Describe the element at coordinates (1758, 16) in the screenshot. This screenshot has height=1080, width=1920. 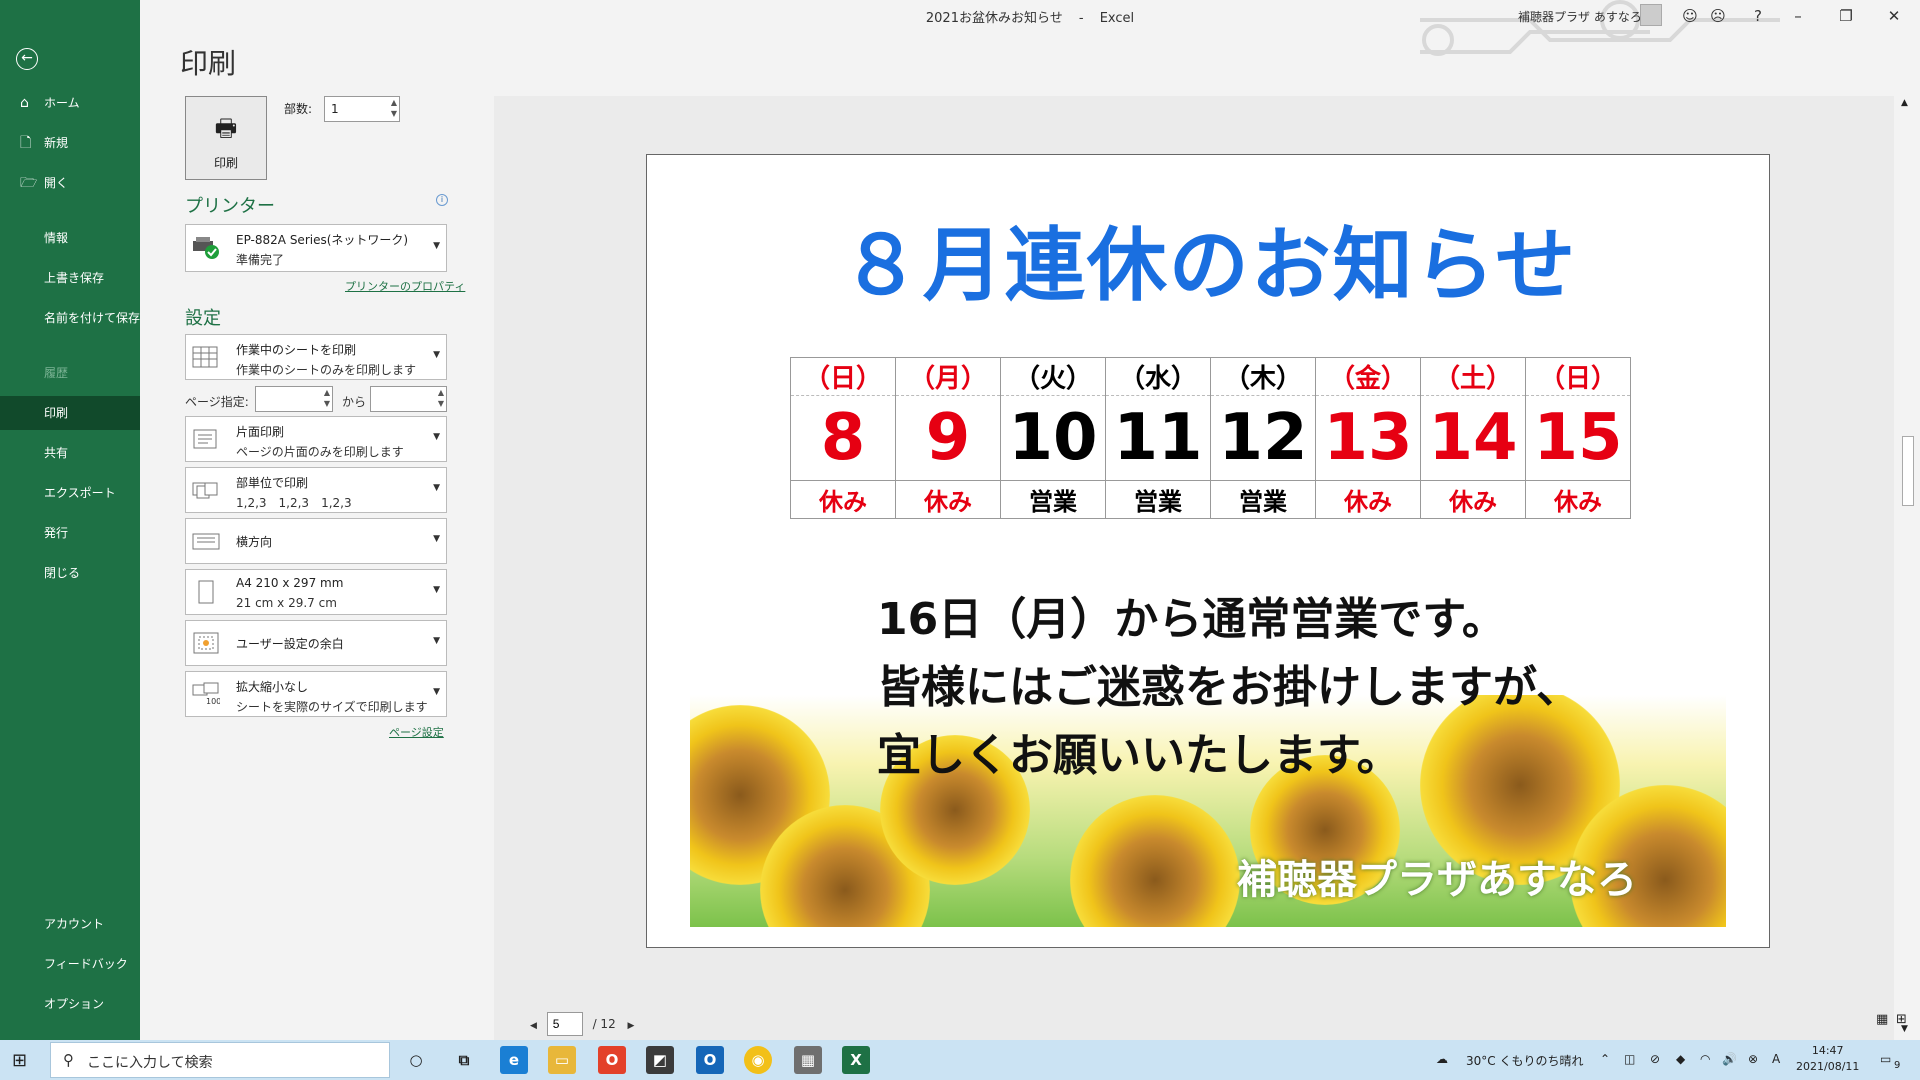
I see `help-button: ?` at that location.